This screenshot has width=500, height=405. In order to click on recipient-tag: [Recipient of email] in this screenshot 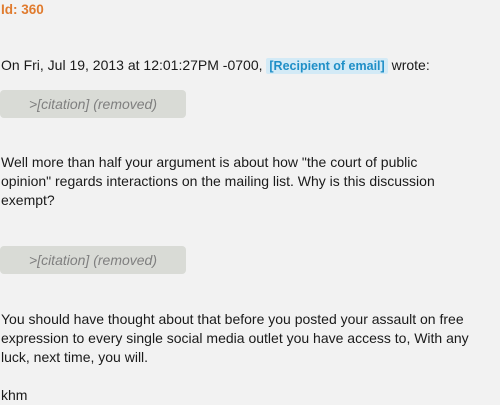, I will do `click(327, 66)`.